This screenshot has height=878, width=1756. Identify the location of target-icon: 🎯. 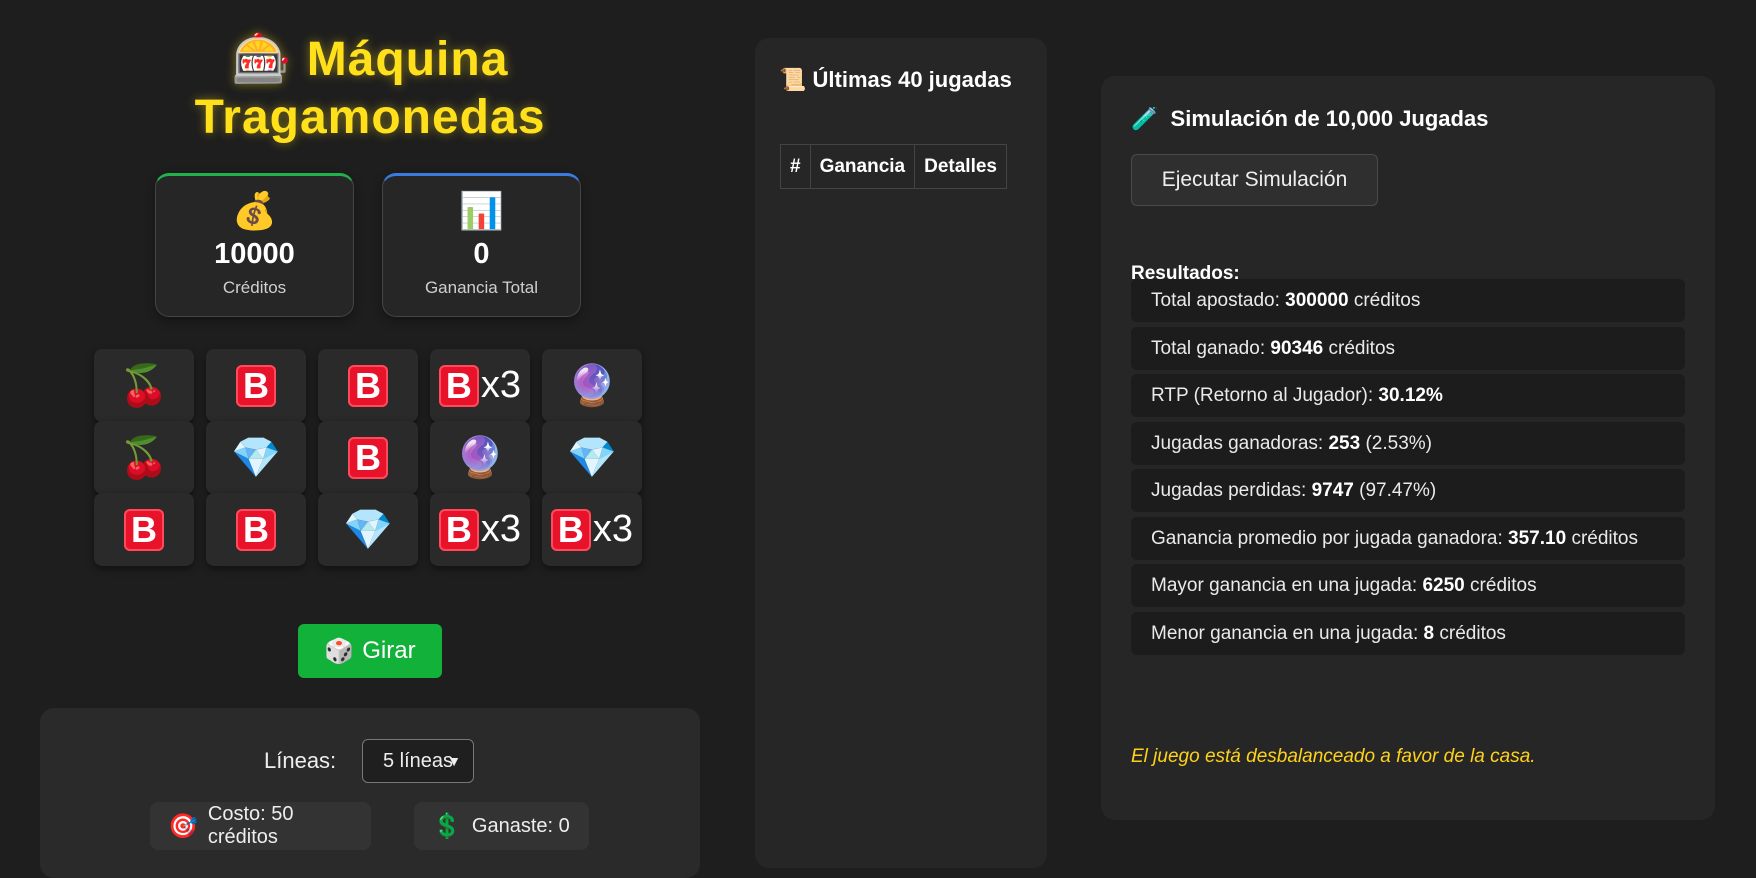
(183, 826).